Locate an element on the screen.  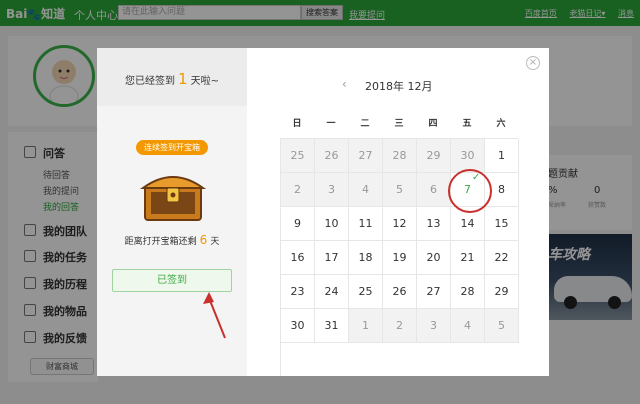
distance-days-count: 6 is located at coordinates (203, 240).